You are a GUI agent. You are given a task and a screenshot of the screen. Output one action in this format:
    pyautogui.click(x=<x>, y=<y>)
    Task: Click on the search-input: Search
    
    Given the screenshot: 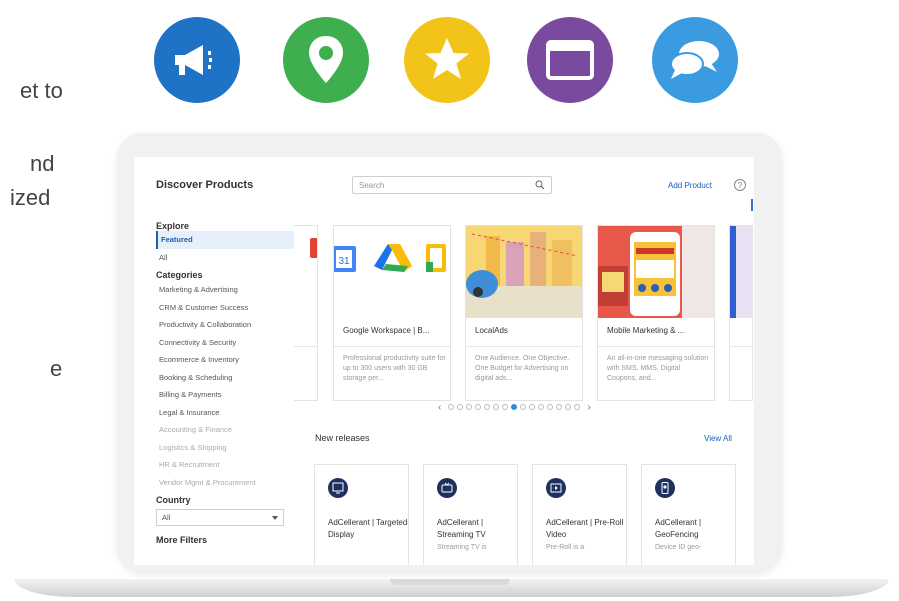 What is the action you would take?
    pyautogui.click(x=452, y=185)
    